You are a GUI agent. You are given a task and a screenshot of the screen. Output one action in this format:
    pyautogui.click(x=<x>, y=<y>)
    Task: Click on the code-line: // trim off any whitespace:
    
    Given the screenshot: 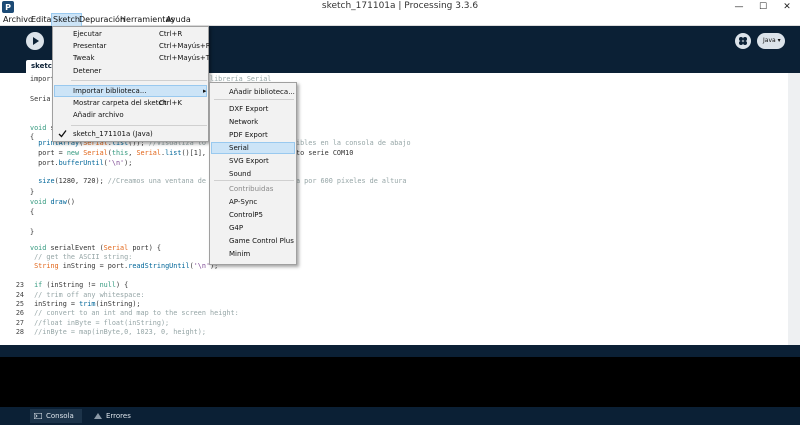 What is the action you would take?
    pyautogui.click(x=89, y=295)
    